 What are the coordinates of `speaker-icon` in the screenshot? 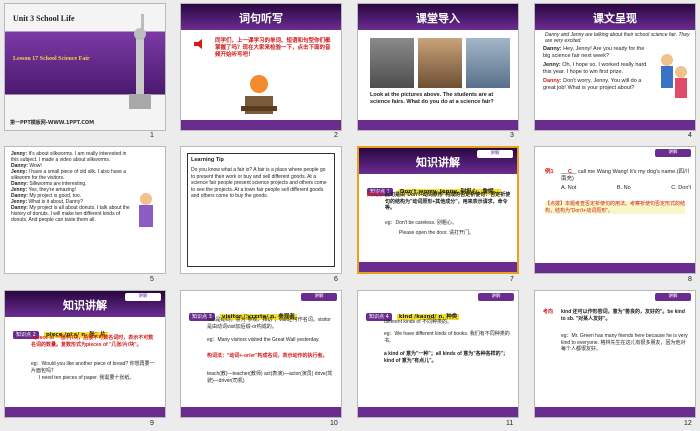 It's located at (198, 44).